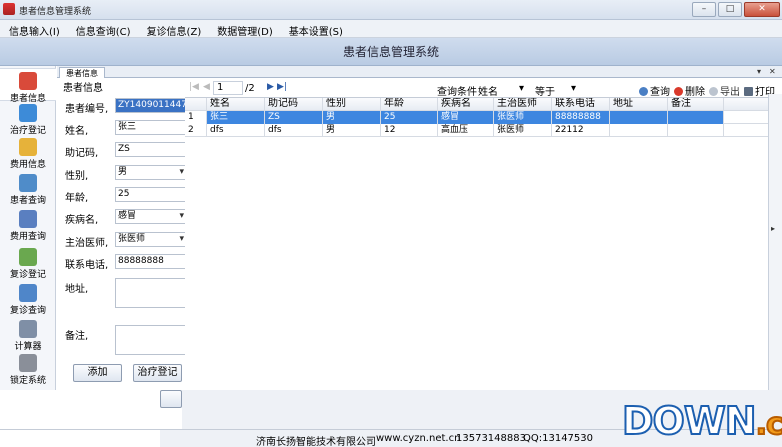  I want to click on print-icon, so click(748, 91).